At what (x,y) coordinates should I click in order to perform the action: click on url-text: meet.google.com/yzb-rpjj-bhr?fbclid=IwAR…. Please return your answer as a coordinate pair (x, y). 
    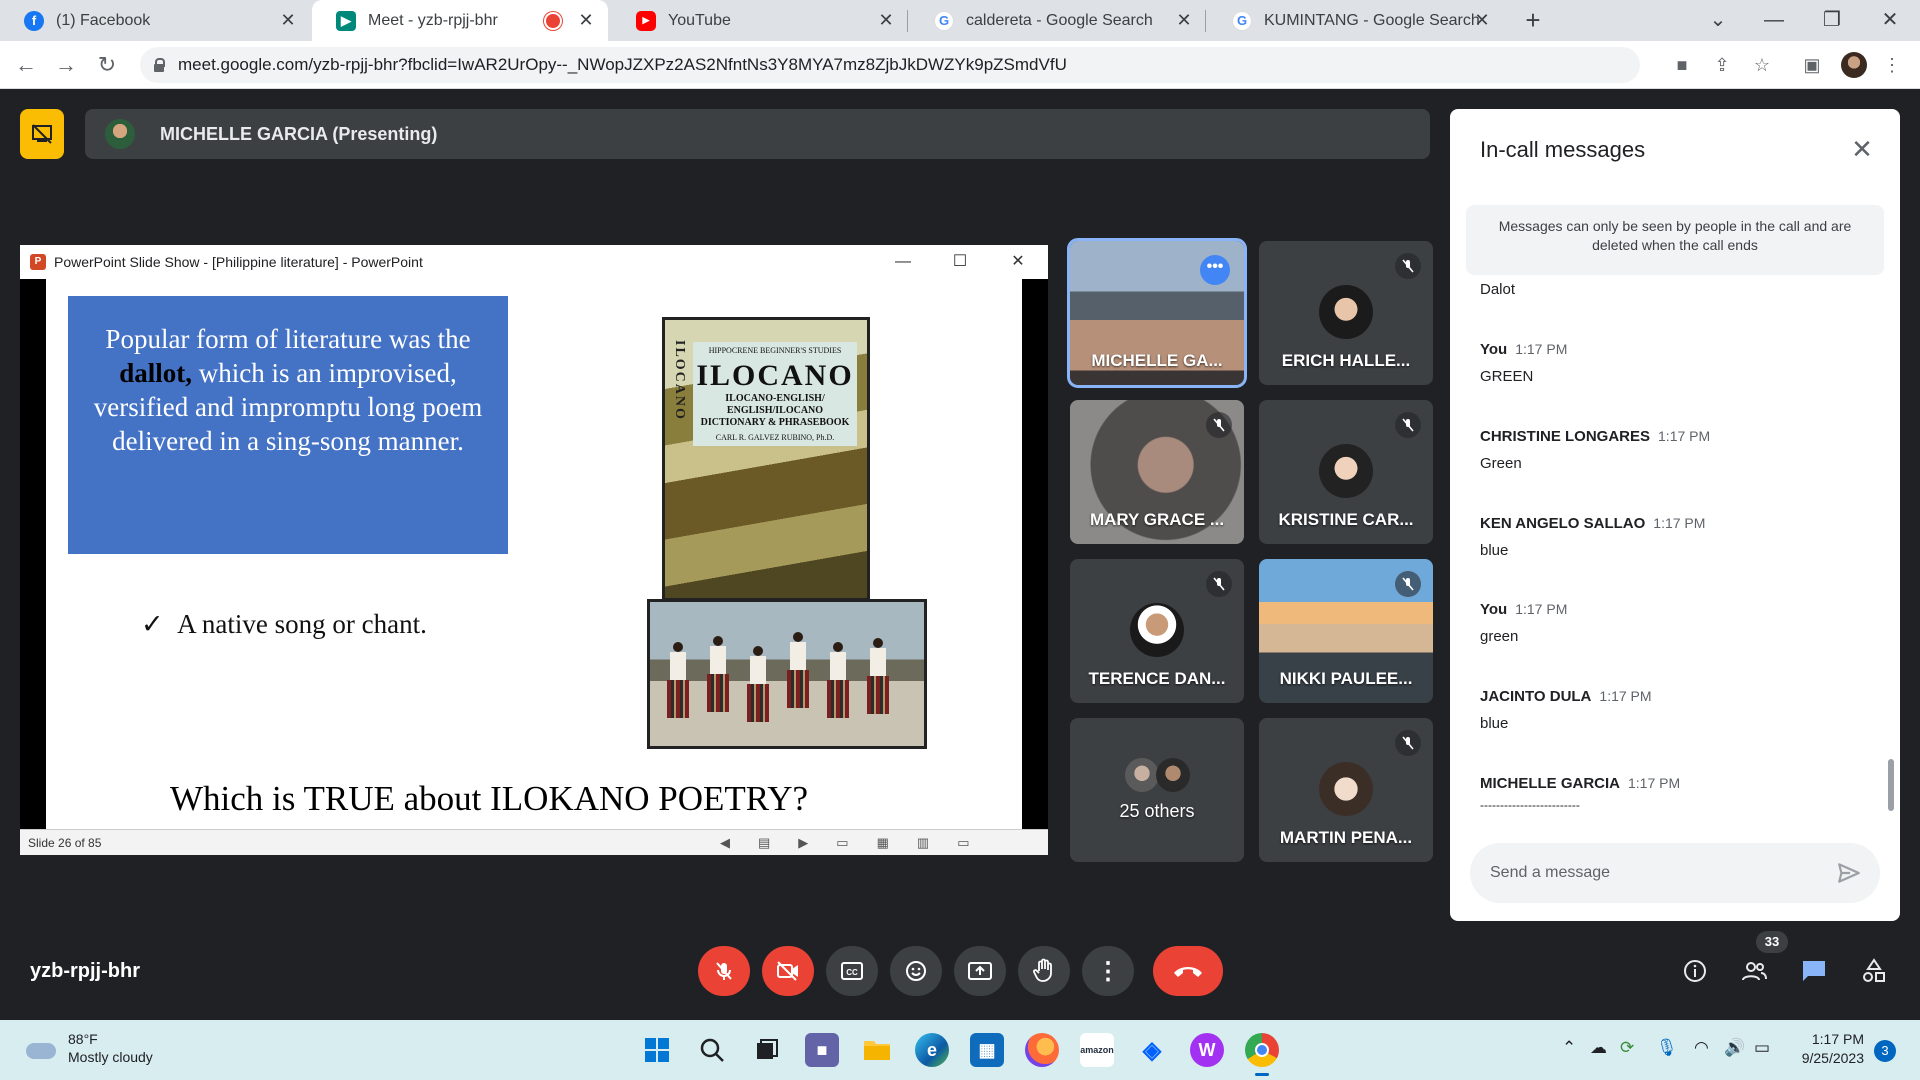
    Looking at the image, I should click on (622, 65).